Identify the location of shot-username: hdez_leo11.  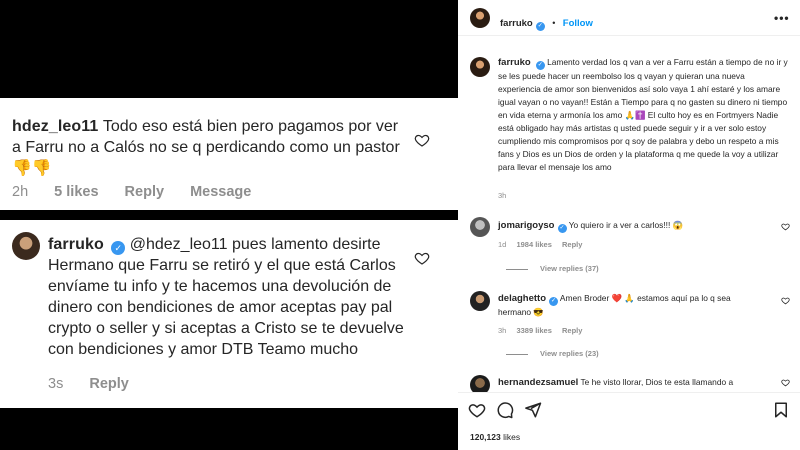
(55, 126).